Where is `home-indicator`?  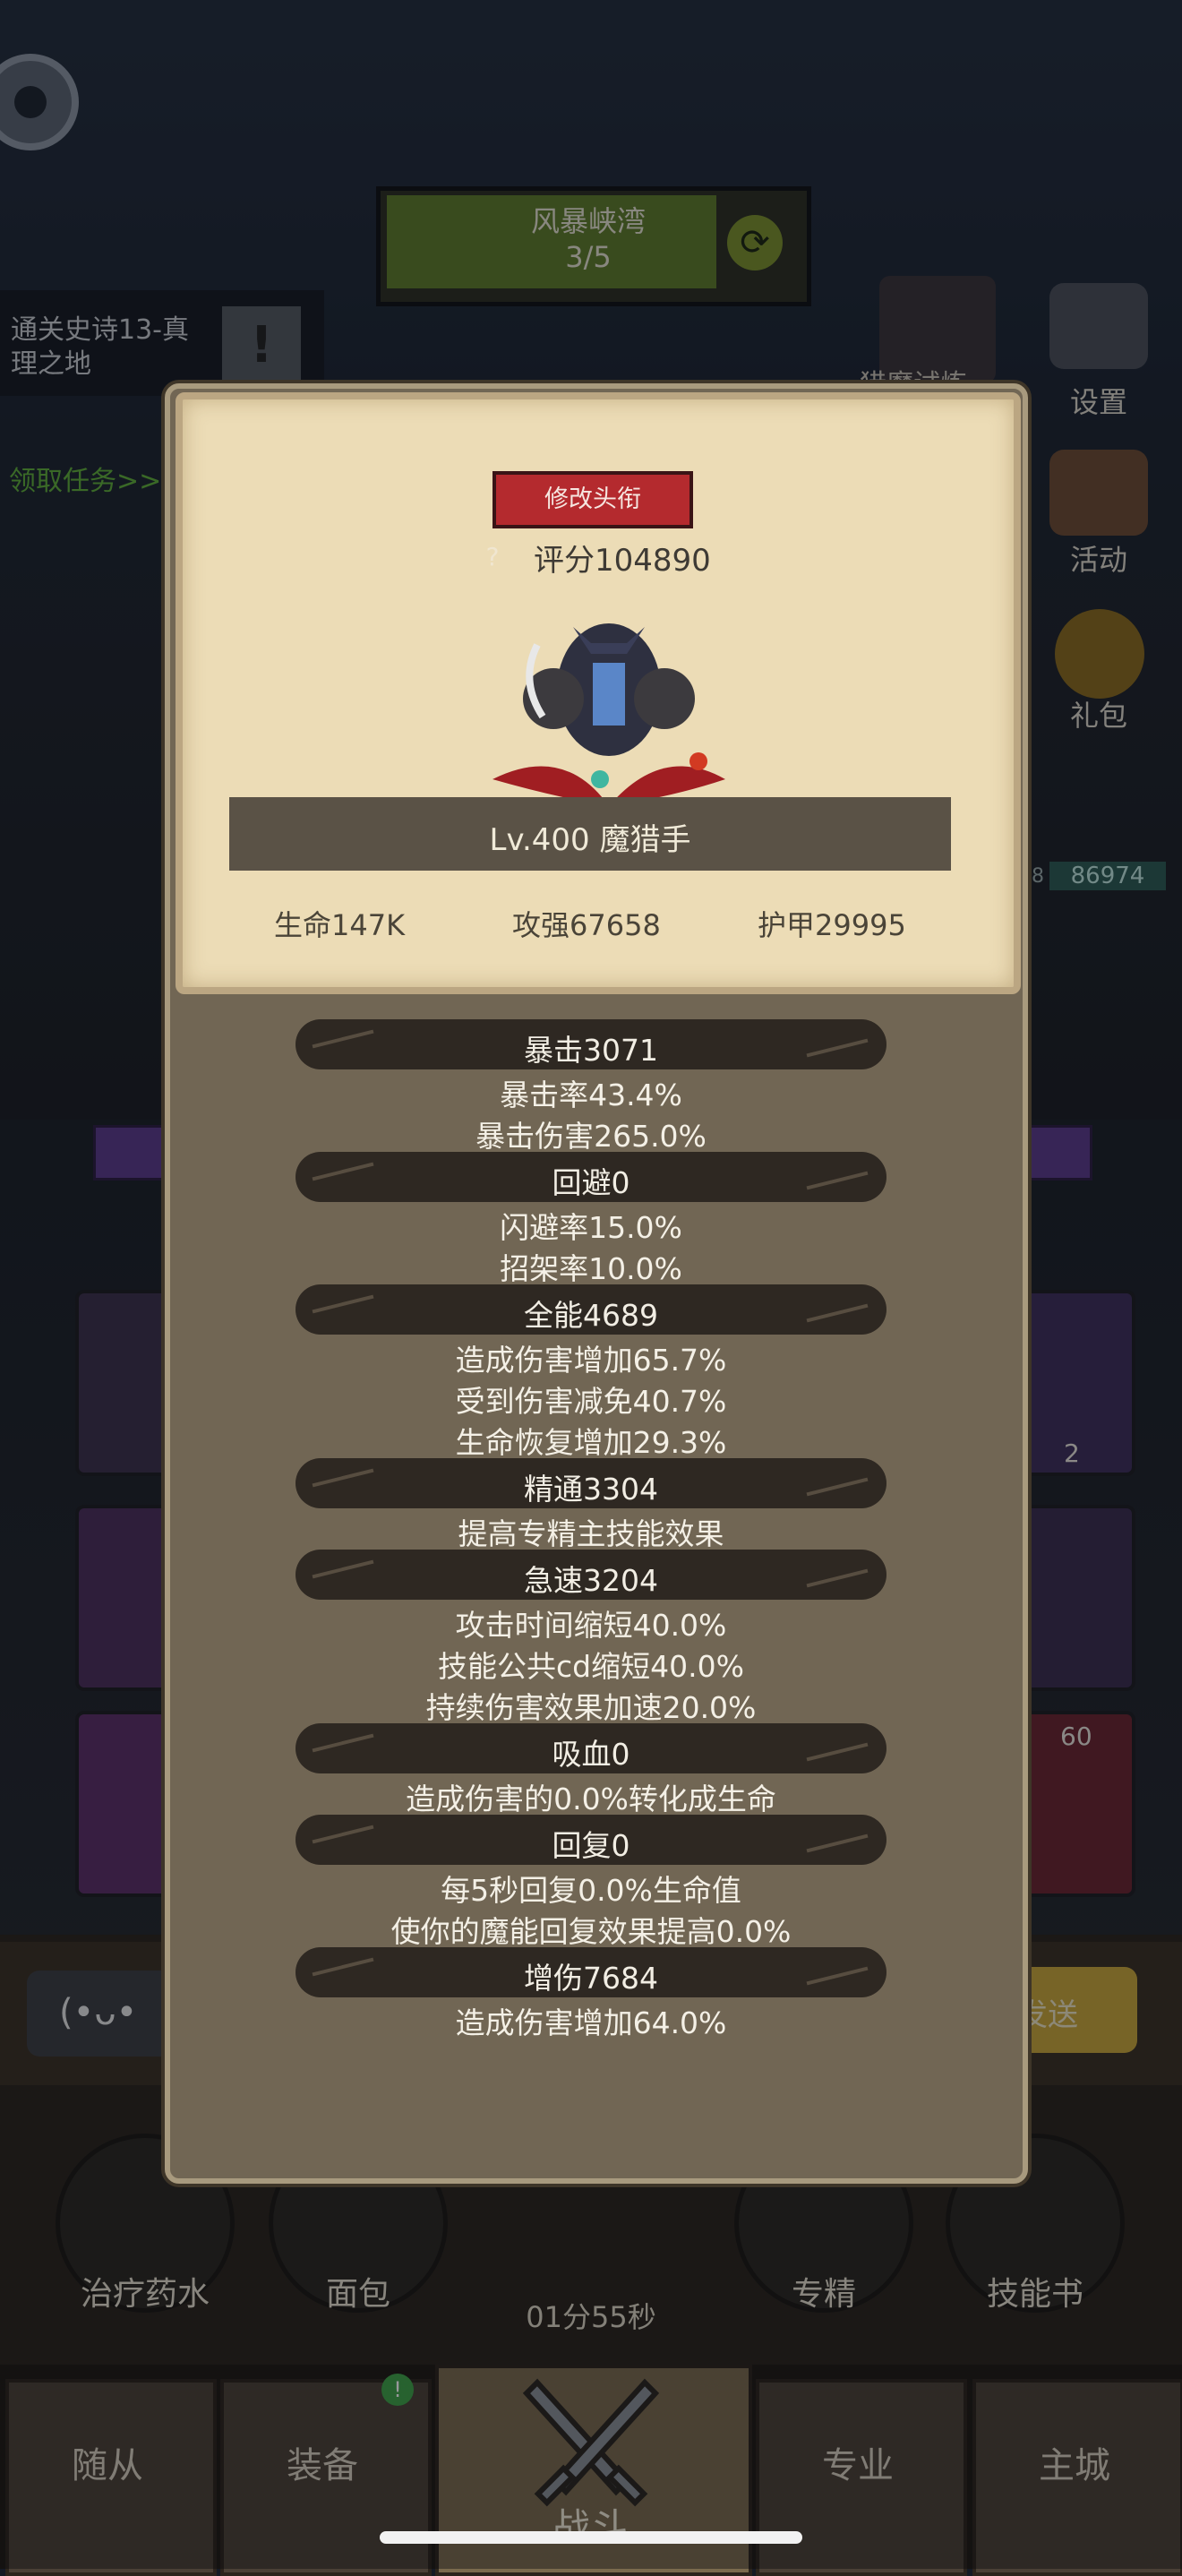 home-indicator is located at coordinates (591, 2537).